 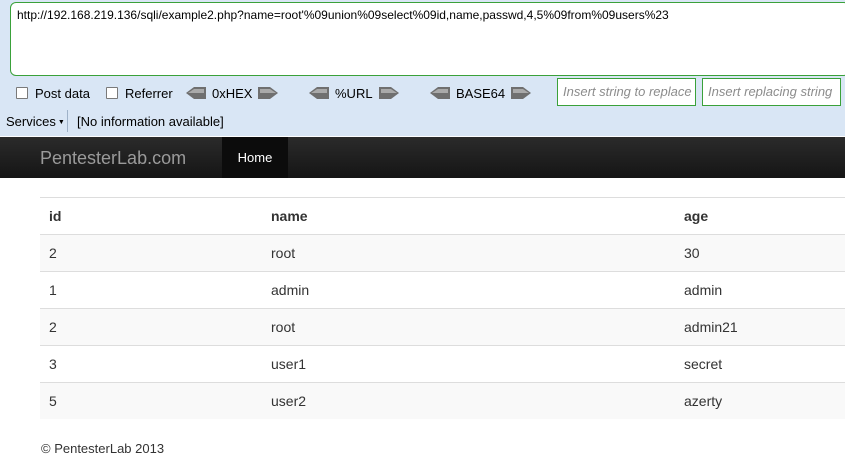 I want to click on cell-name: user2, so click(x=289, y=401).